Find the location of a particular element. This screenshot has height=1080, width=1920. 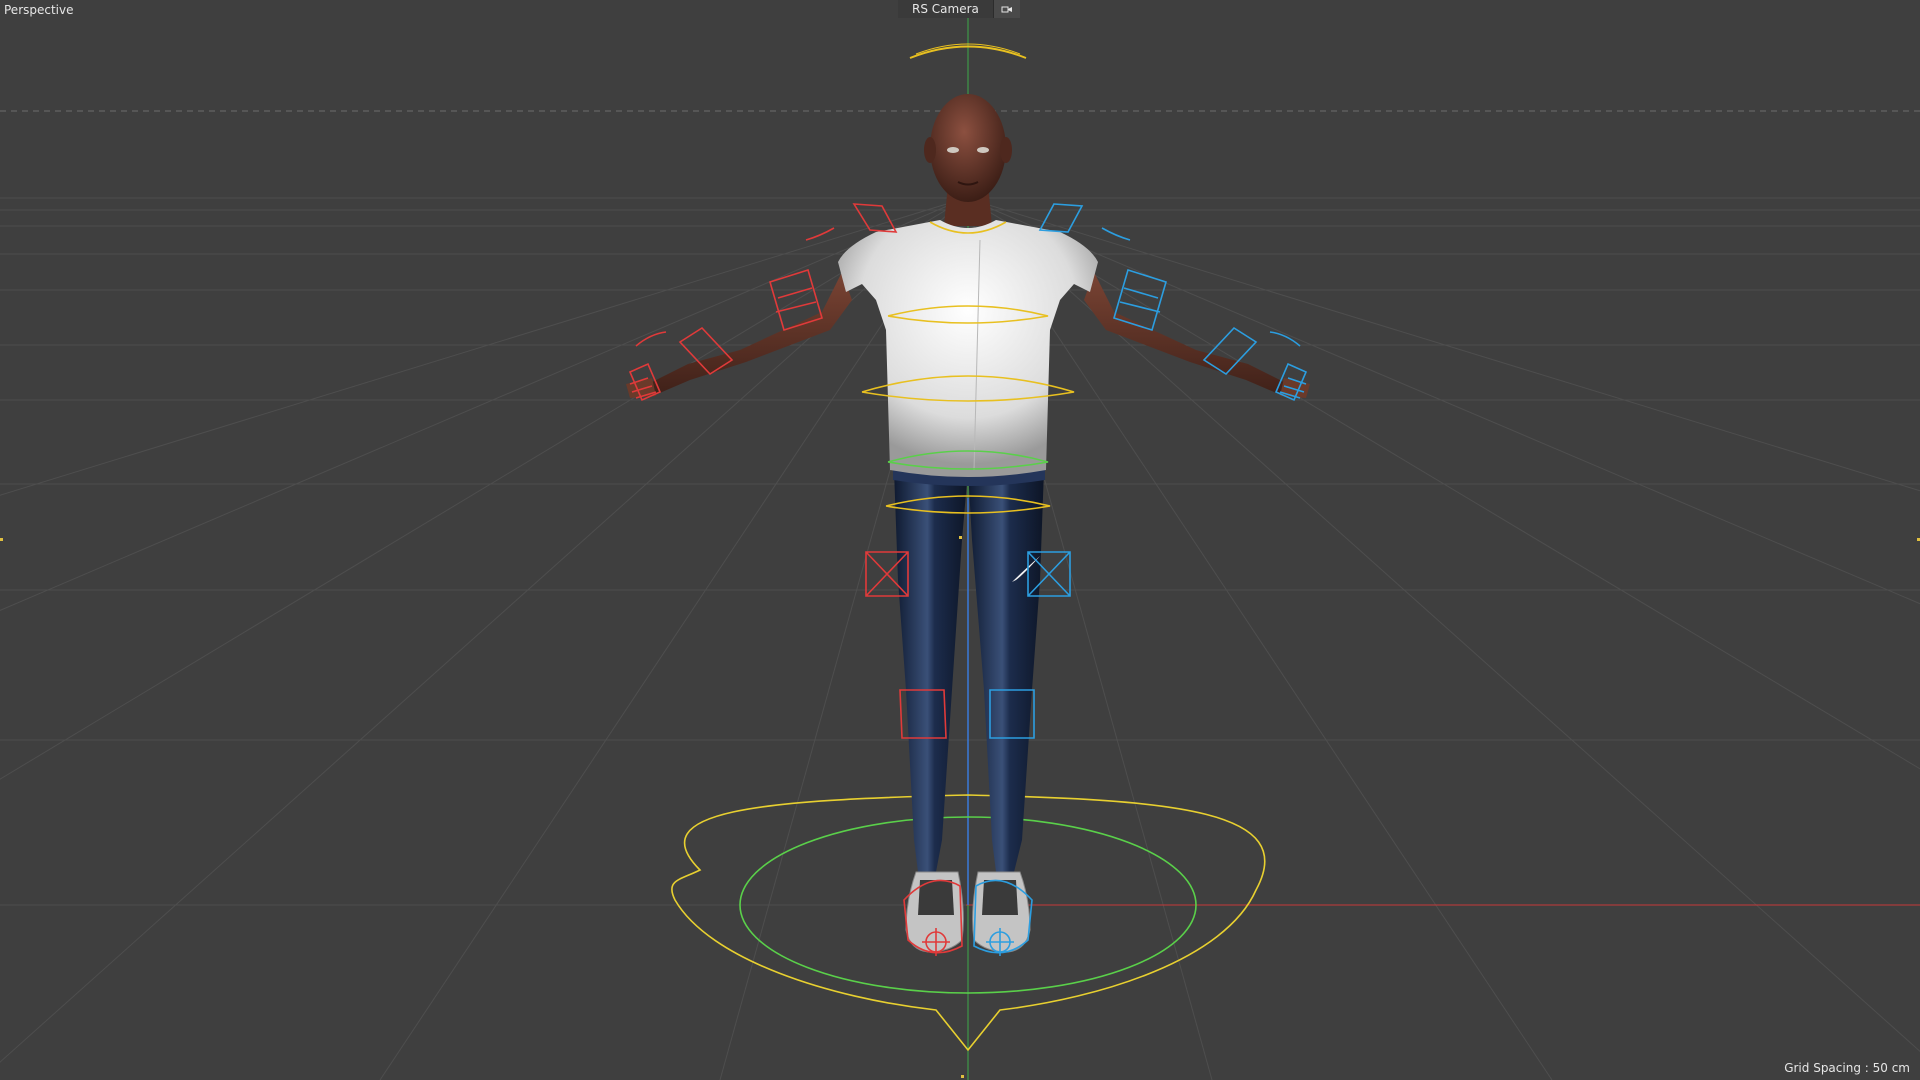

root-pivot-marker is located at coordinates (962, 1076).